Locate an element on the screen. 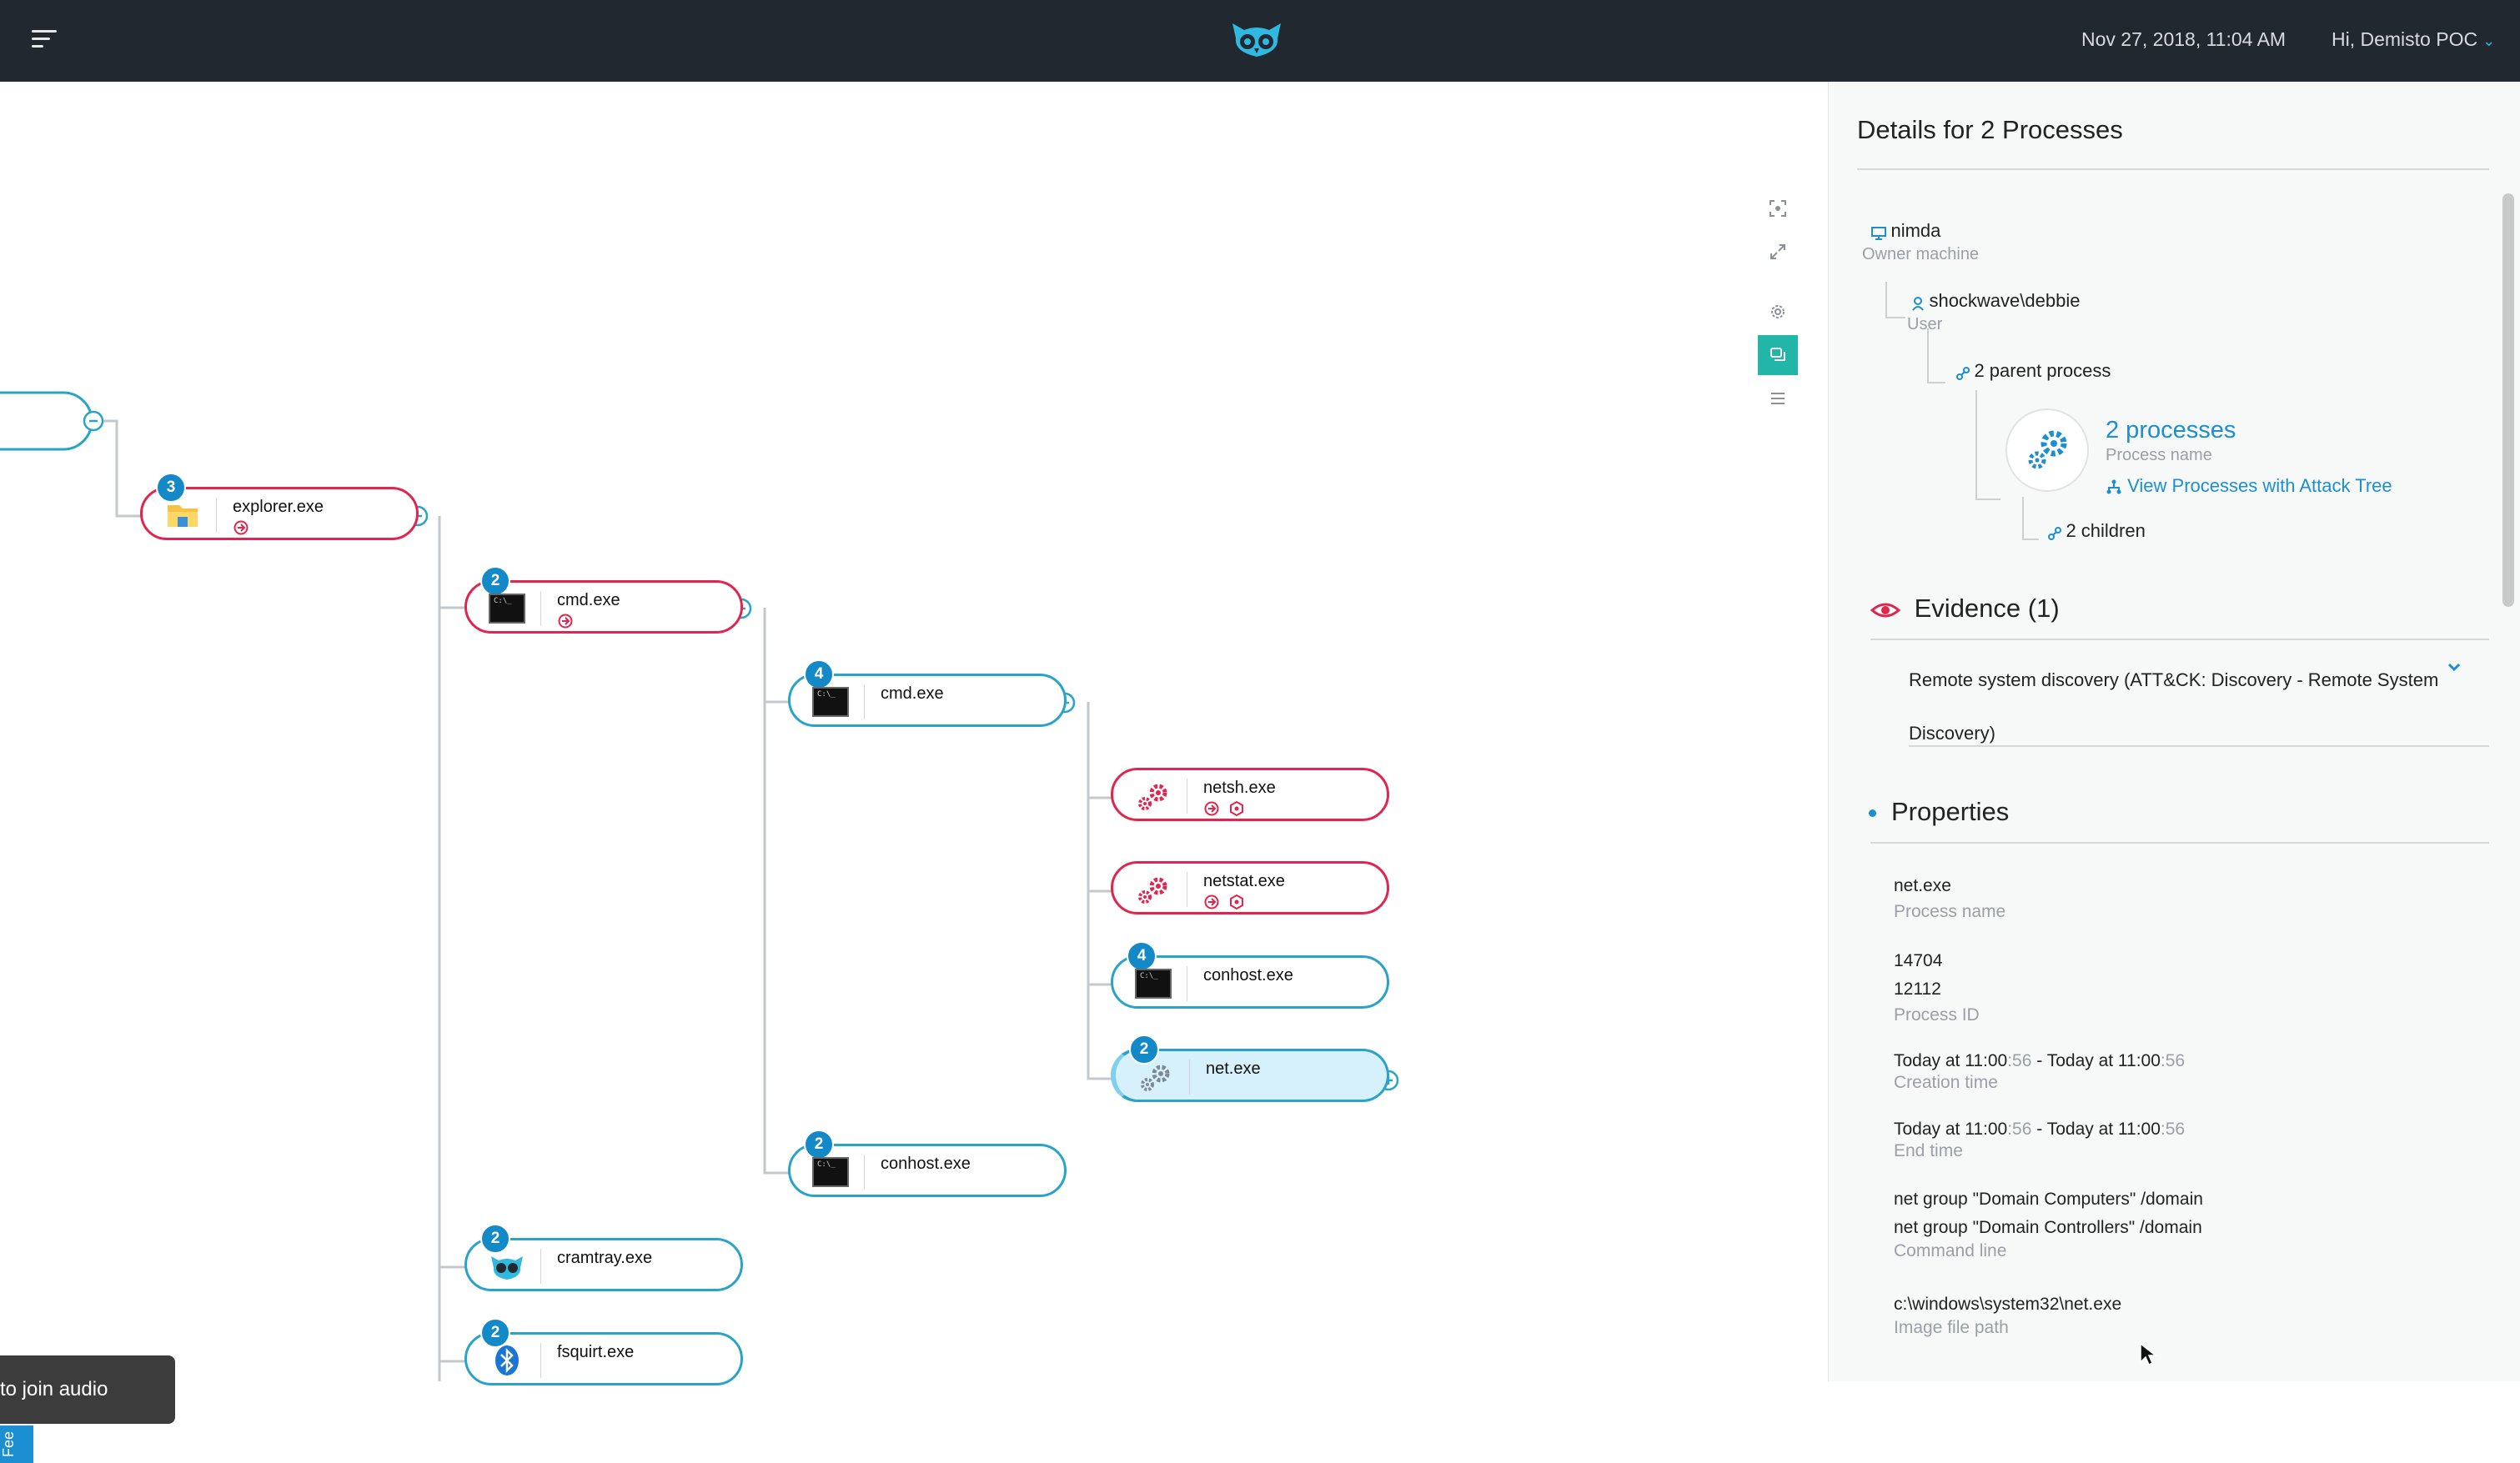 Image resolution: width=2520 pixels, height=1463 pixels. process-name: explorer.exe is located at coordinates (278, 507).